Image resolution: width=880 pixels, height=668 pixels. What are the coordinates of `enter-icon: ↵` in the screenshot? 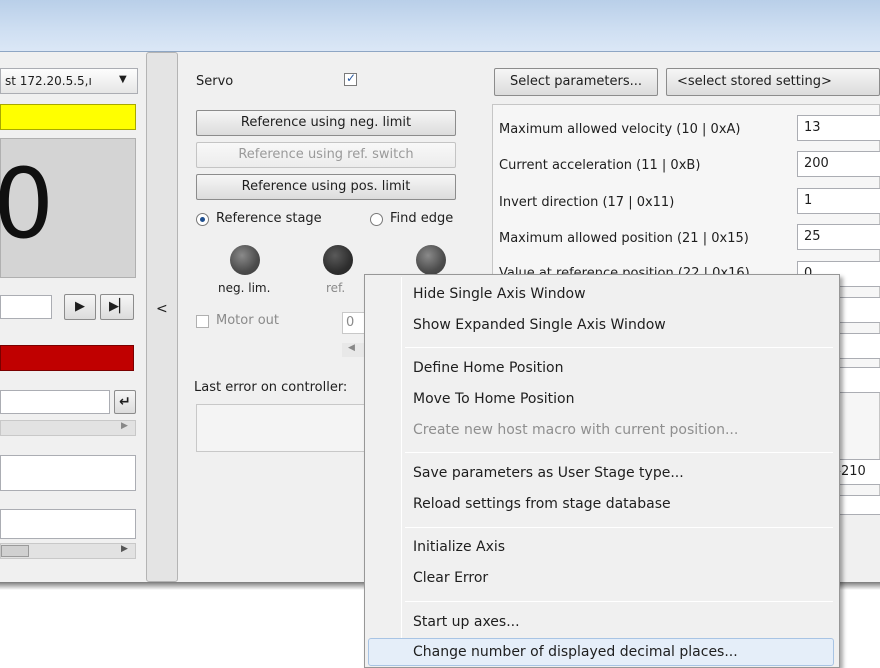 It's located at (125, 402).